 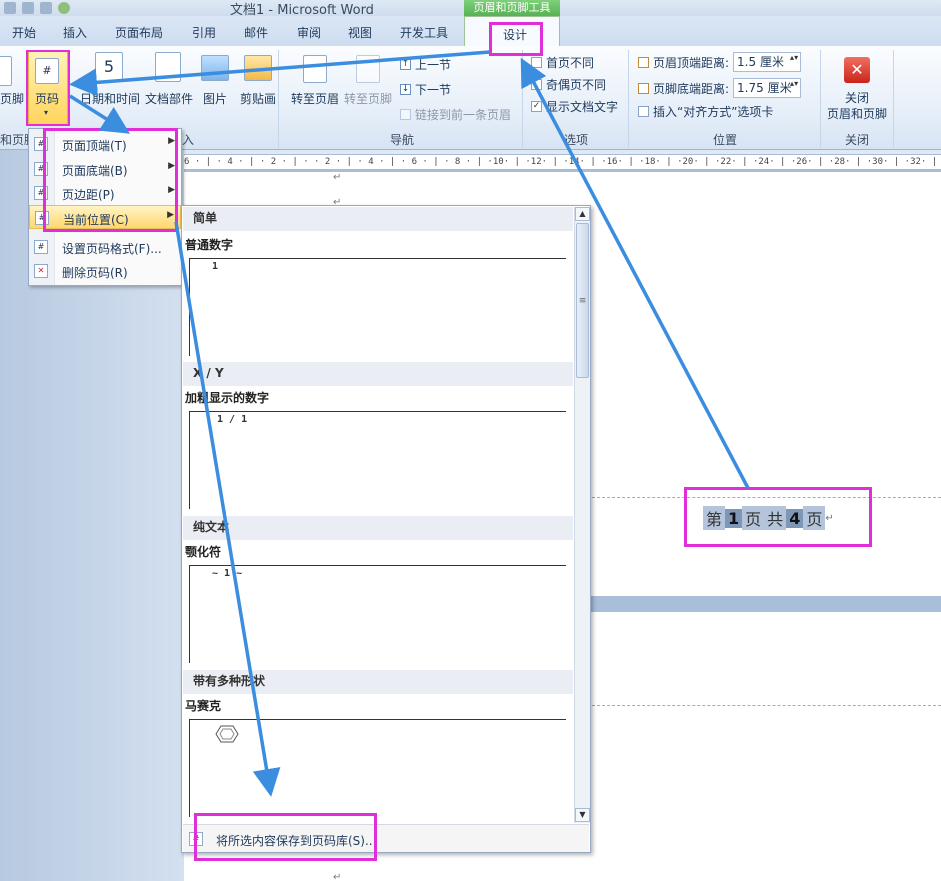 I want to click on gallery-section-header: 带有多种形状, so click(x=378, y=682).